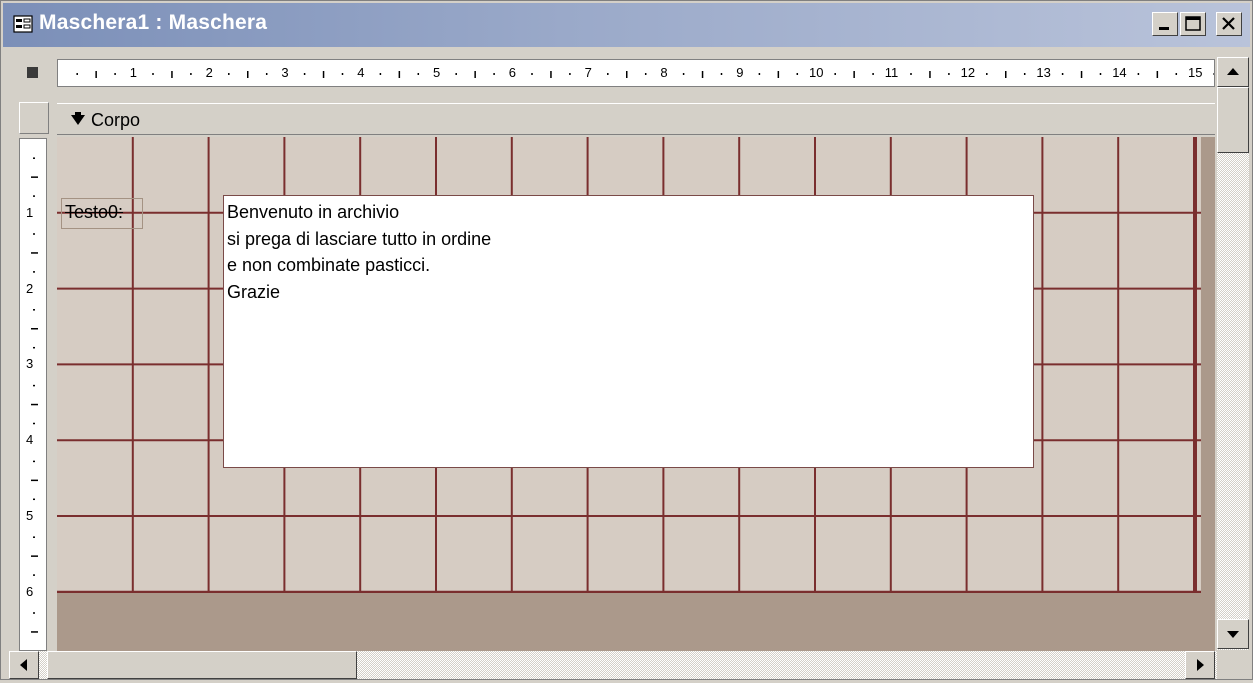 The width and height of the screenshot is (1253, 683). I want to click on ruler-number: 12, so click(968, 72).